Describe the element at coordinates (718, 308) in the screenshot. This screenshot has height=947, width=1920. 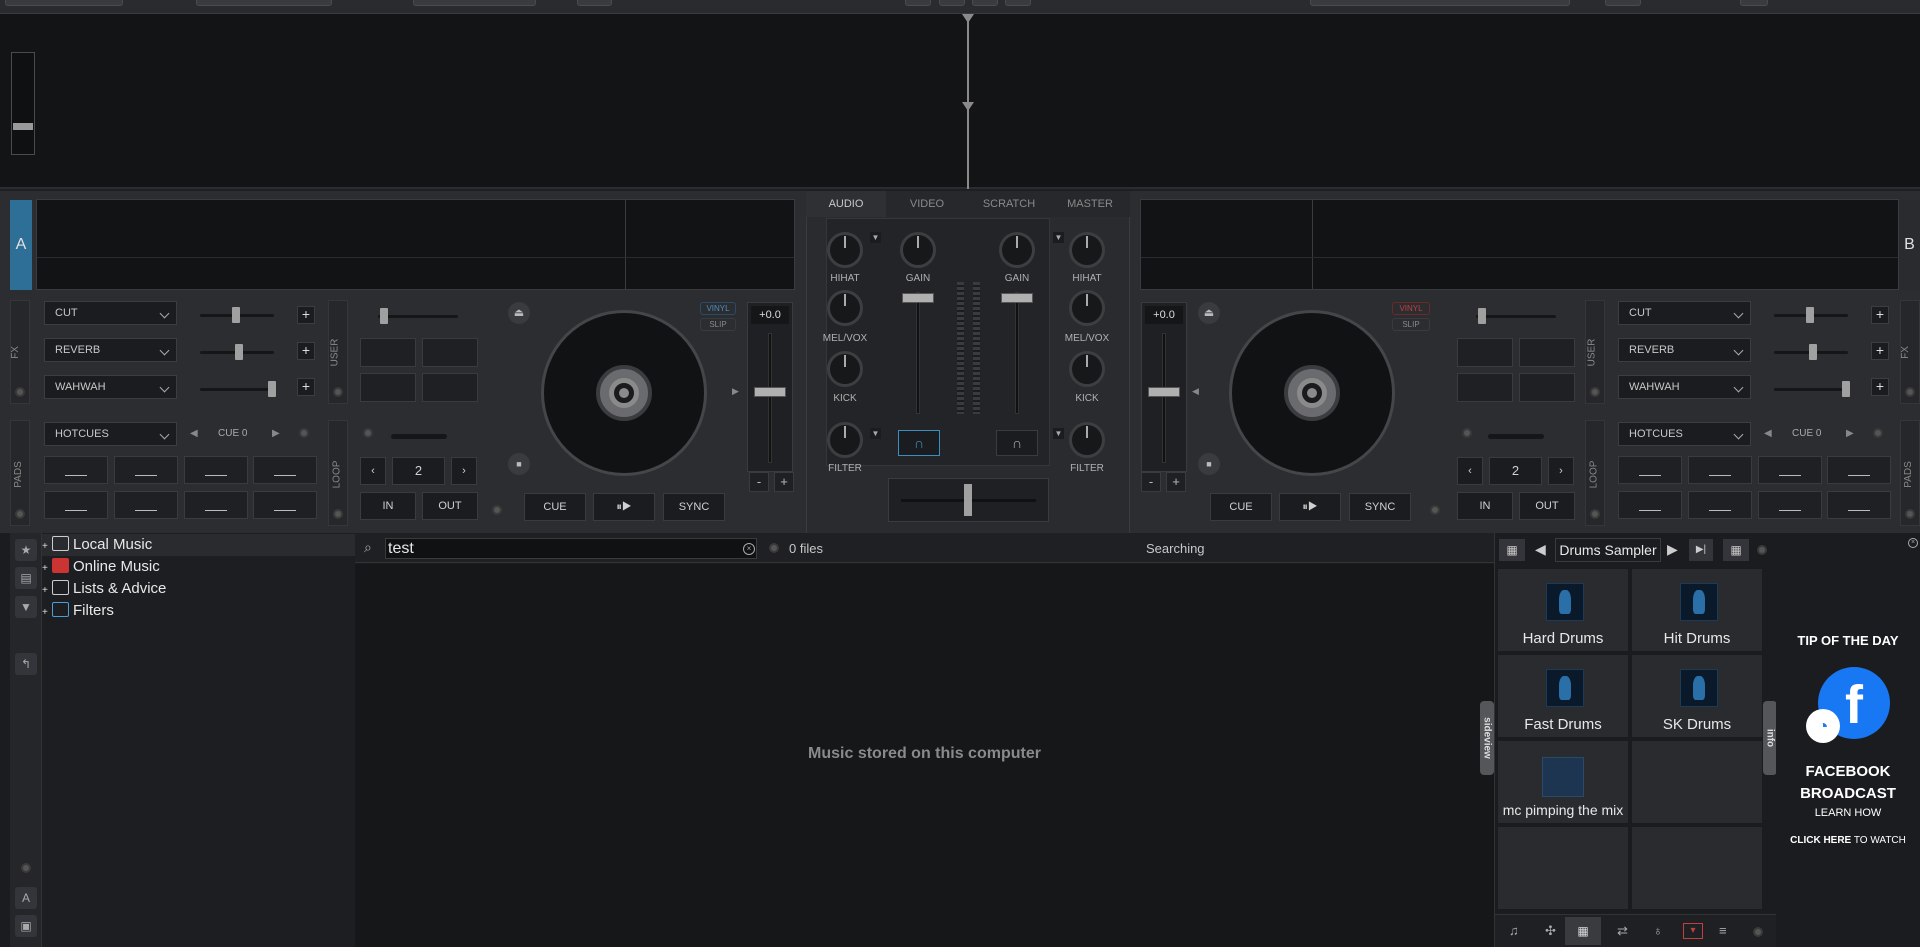
I see `vinyl-toggle: VINYL` at that location.